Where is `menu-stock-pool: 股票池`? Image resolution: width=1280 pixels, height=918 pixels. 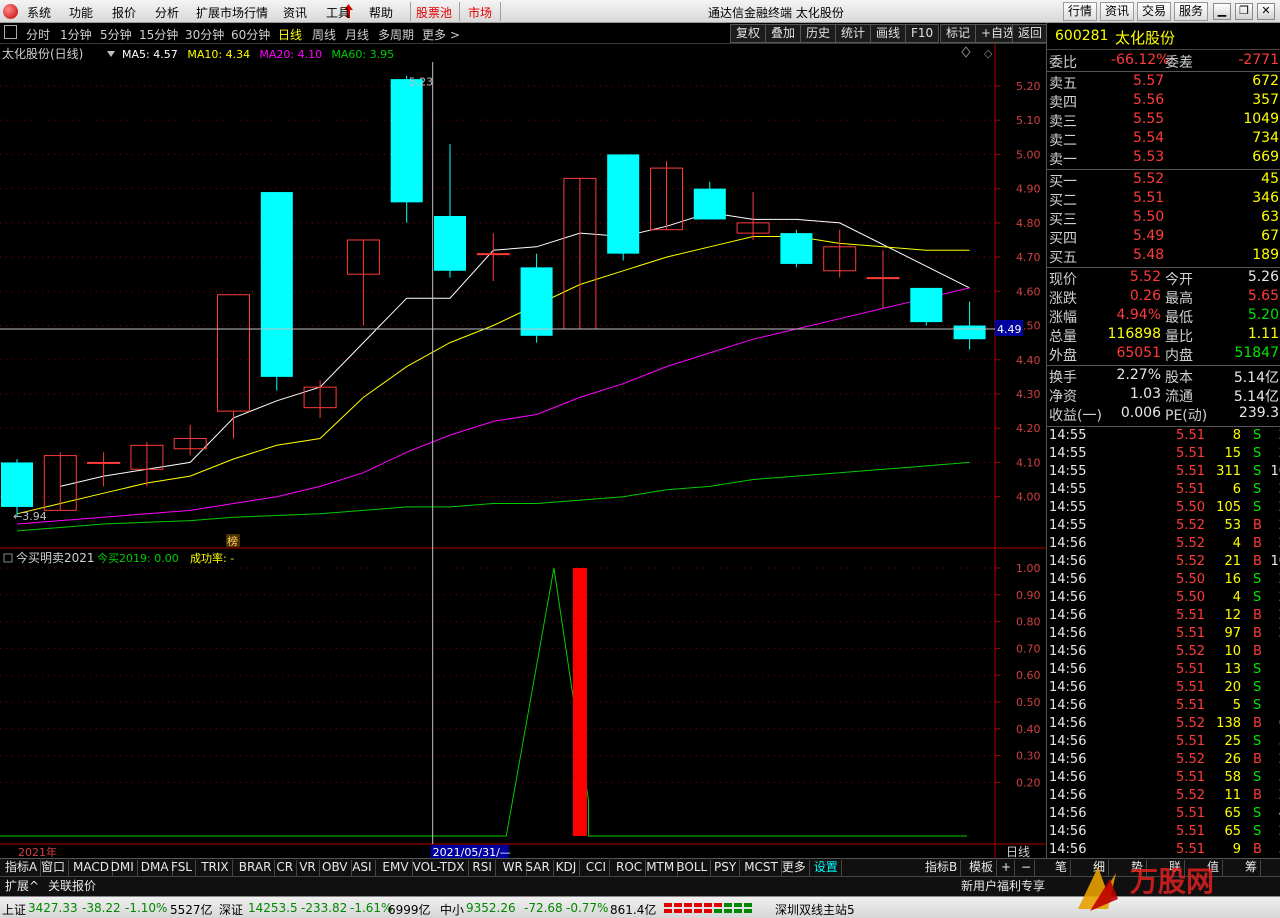
menu-stock-pool: 股票池 is located at coordinates (434, 12).